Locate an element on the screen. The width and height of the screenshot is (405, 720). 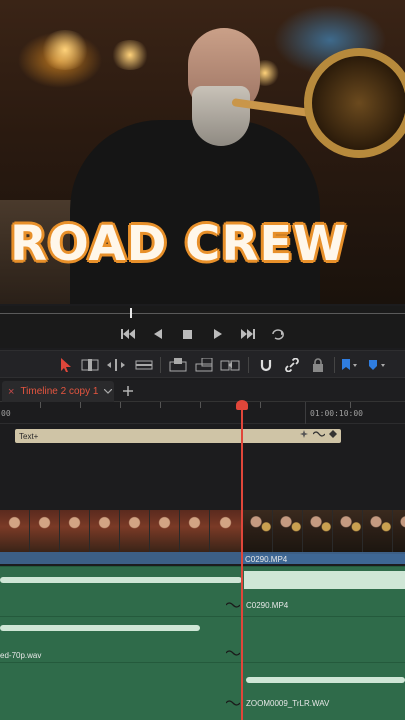
audio-track-a2: ed-70p.wav is located at coordinates (202, 639).